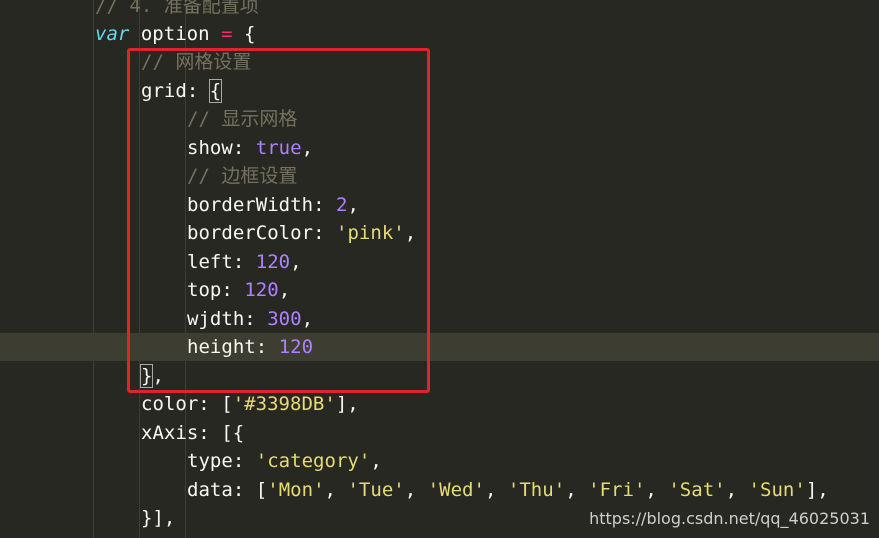 This screenshot has width=879, height=538. I want to click on string-value: 'Sat', so click(697, 490).